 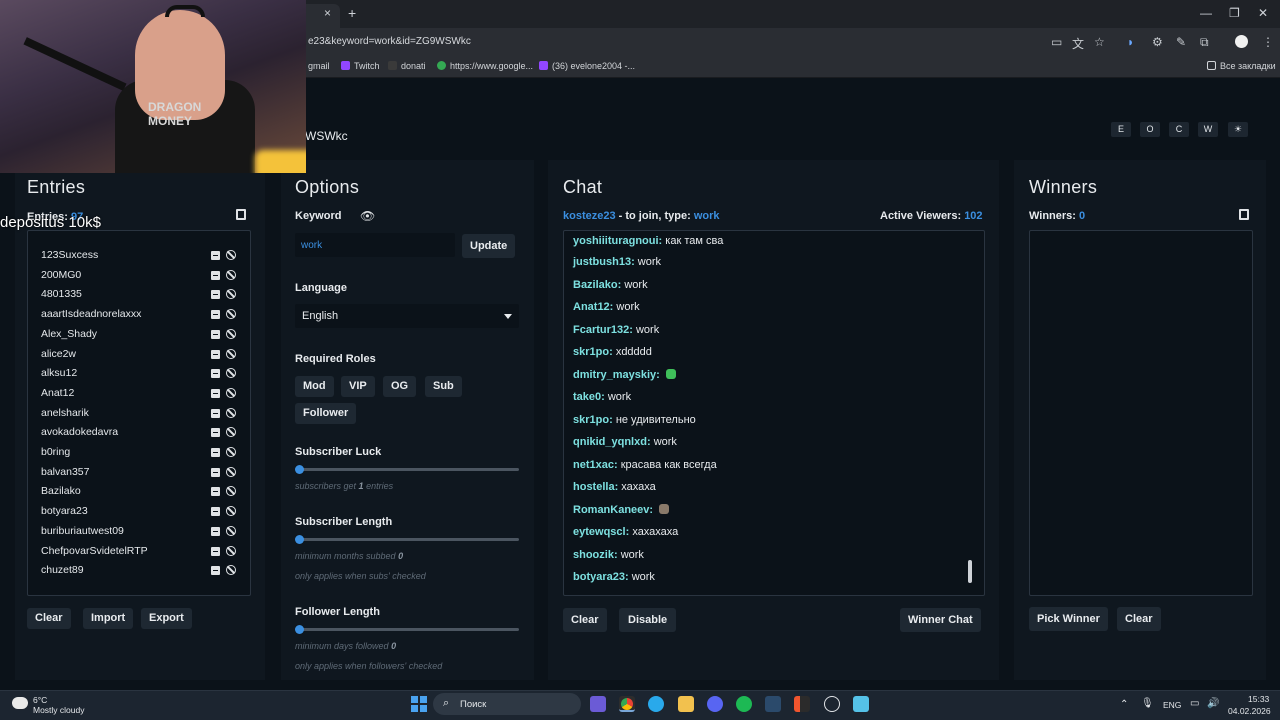 What do you see at coordinates (1139, 619) in the screenshot?
I see `winners-clear-button: Clear` at bounding box center [1139, 619].